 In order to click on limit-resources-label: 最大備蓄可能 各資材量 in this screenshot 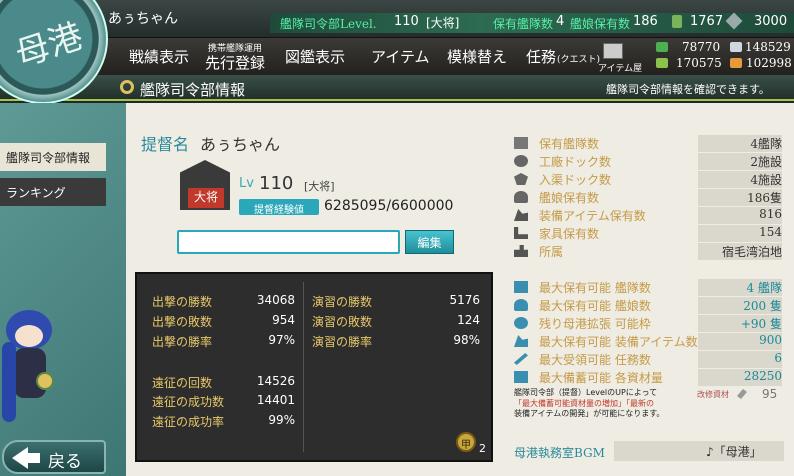, I will do `click(601, 378)`.